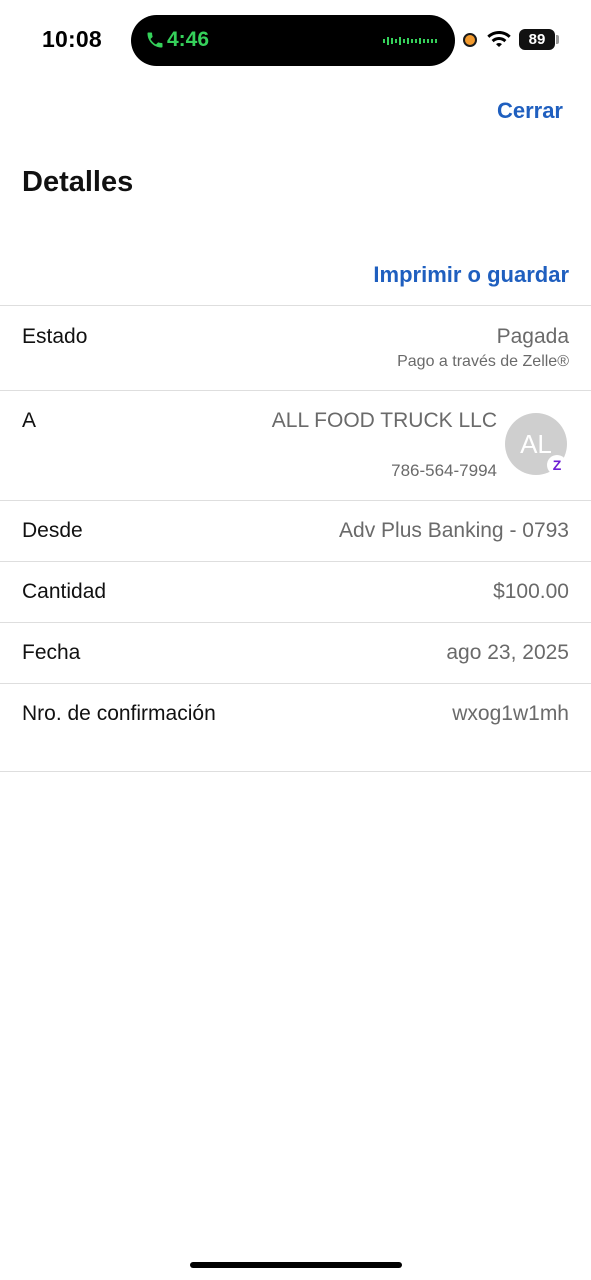 The image size is (591, 1280). What do you see at coordinates (557, 465) in the screenshot?
I see `zelle-icon: Z` at bounding box center [557, 465].